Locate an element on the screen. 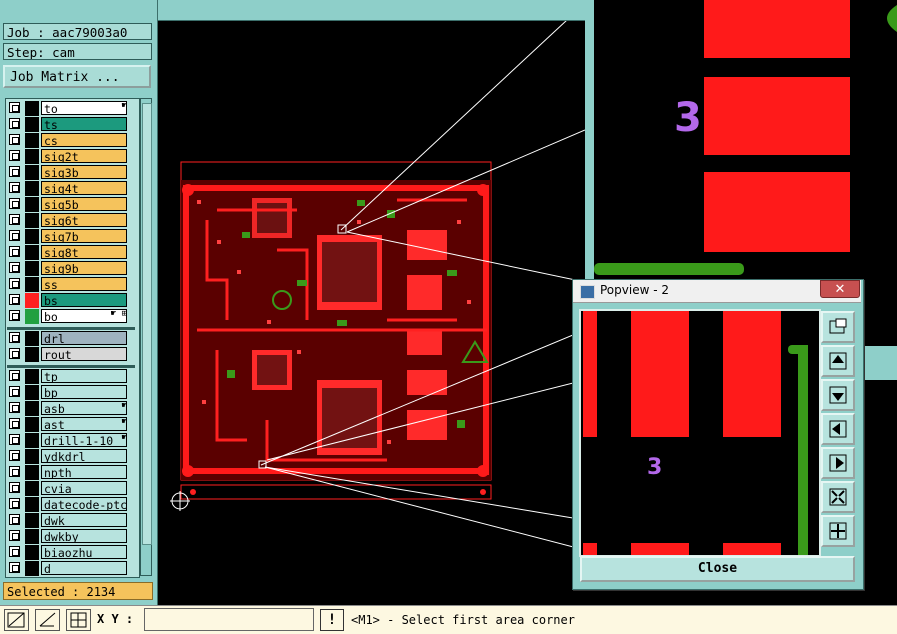 The image size is (897, 634). pan-right-icon is located at coordinates (838, 463).